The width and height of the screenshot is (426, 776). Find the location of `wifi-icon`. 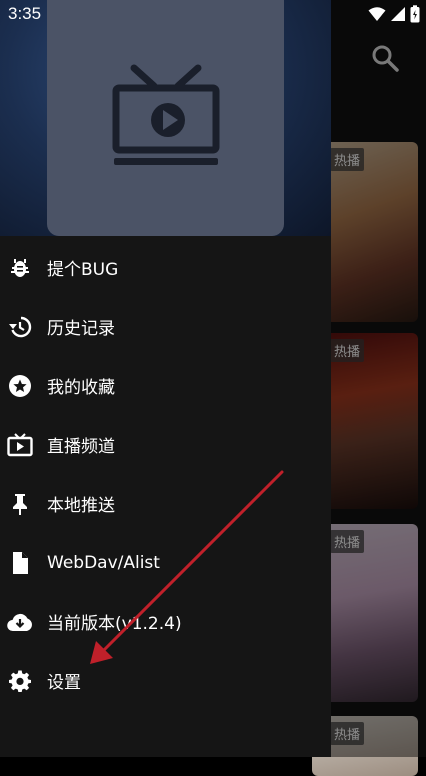

wifi-icon is located at coordinates (377, 14).